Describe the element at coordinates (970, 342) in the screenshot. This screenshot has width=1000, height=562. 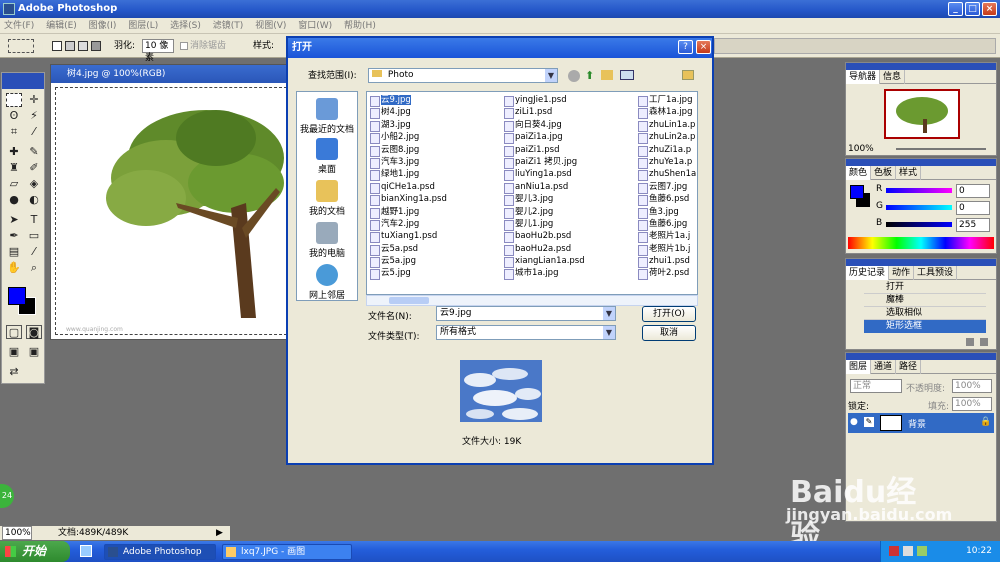
I see `new-snapshot-icon` at that location.